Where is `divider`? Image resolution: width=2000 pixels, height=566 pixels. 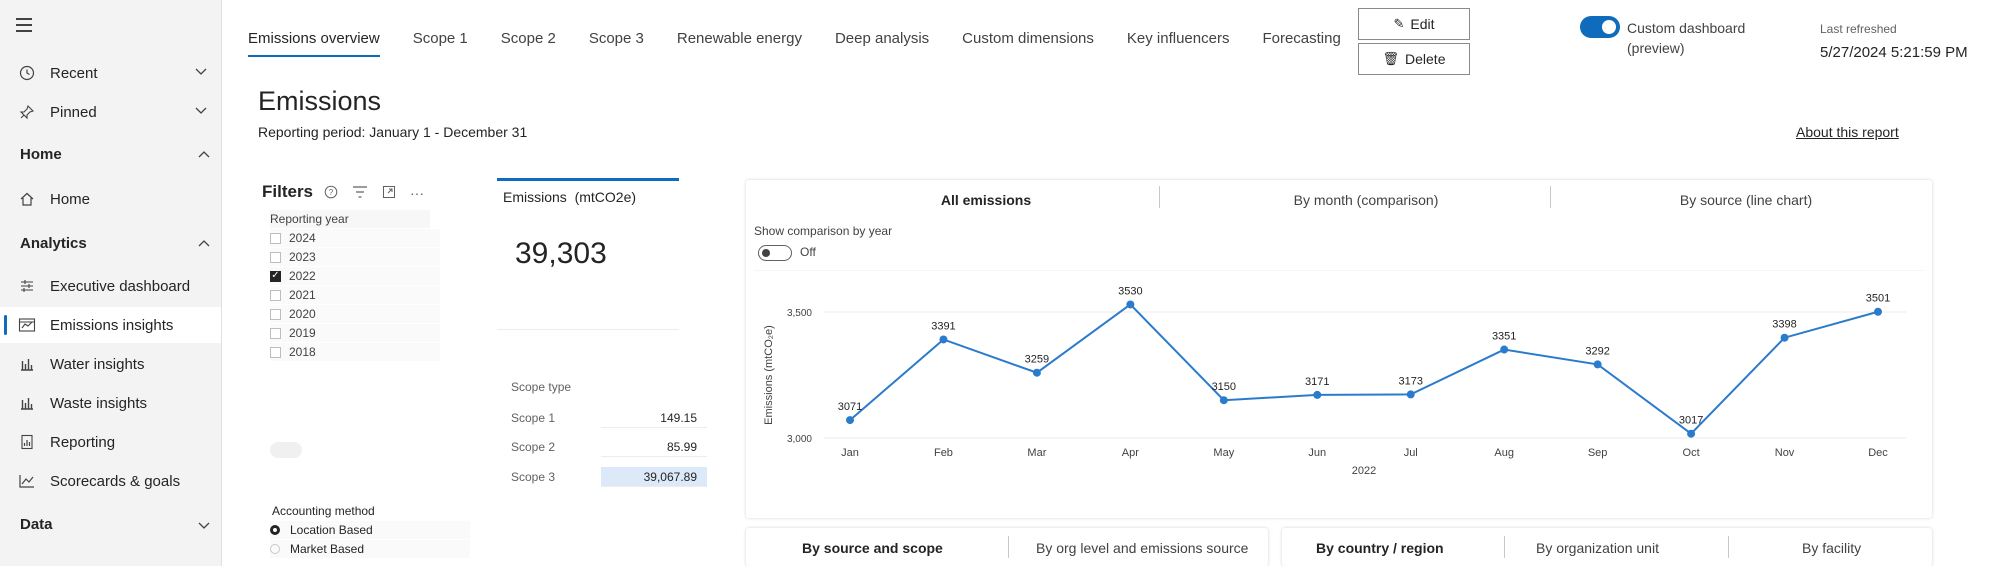
divider is located at coordinates (588, 329).